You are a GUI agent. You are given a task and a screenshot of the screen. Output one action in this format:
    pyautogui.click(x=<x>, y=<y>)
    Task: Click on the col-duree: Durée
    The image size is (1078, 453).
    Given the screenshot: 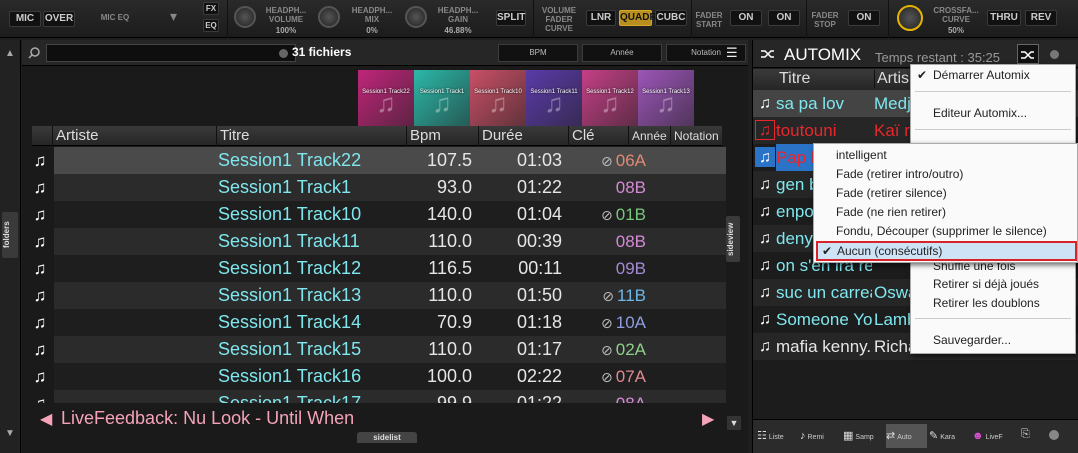 What is the action you would take?
    pyautogui.click(x=523, y=136)
    